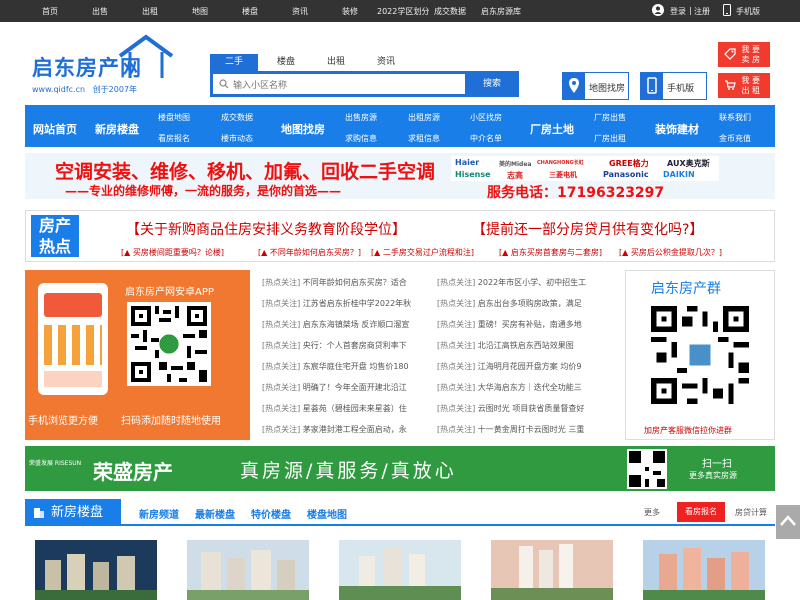 This screenshot has height=600, width=800. Describe the element at coordinates (215, 513) in the screenshot. I see `tab-latest-estates: 最新楼盘` at that location.